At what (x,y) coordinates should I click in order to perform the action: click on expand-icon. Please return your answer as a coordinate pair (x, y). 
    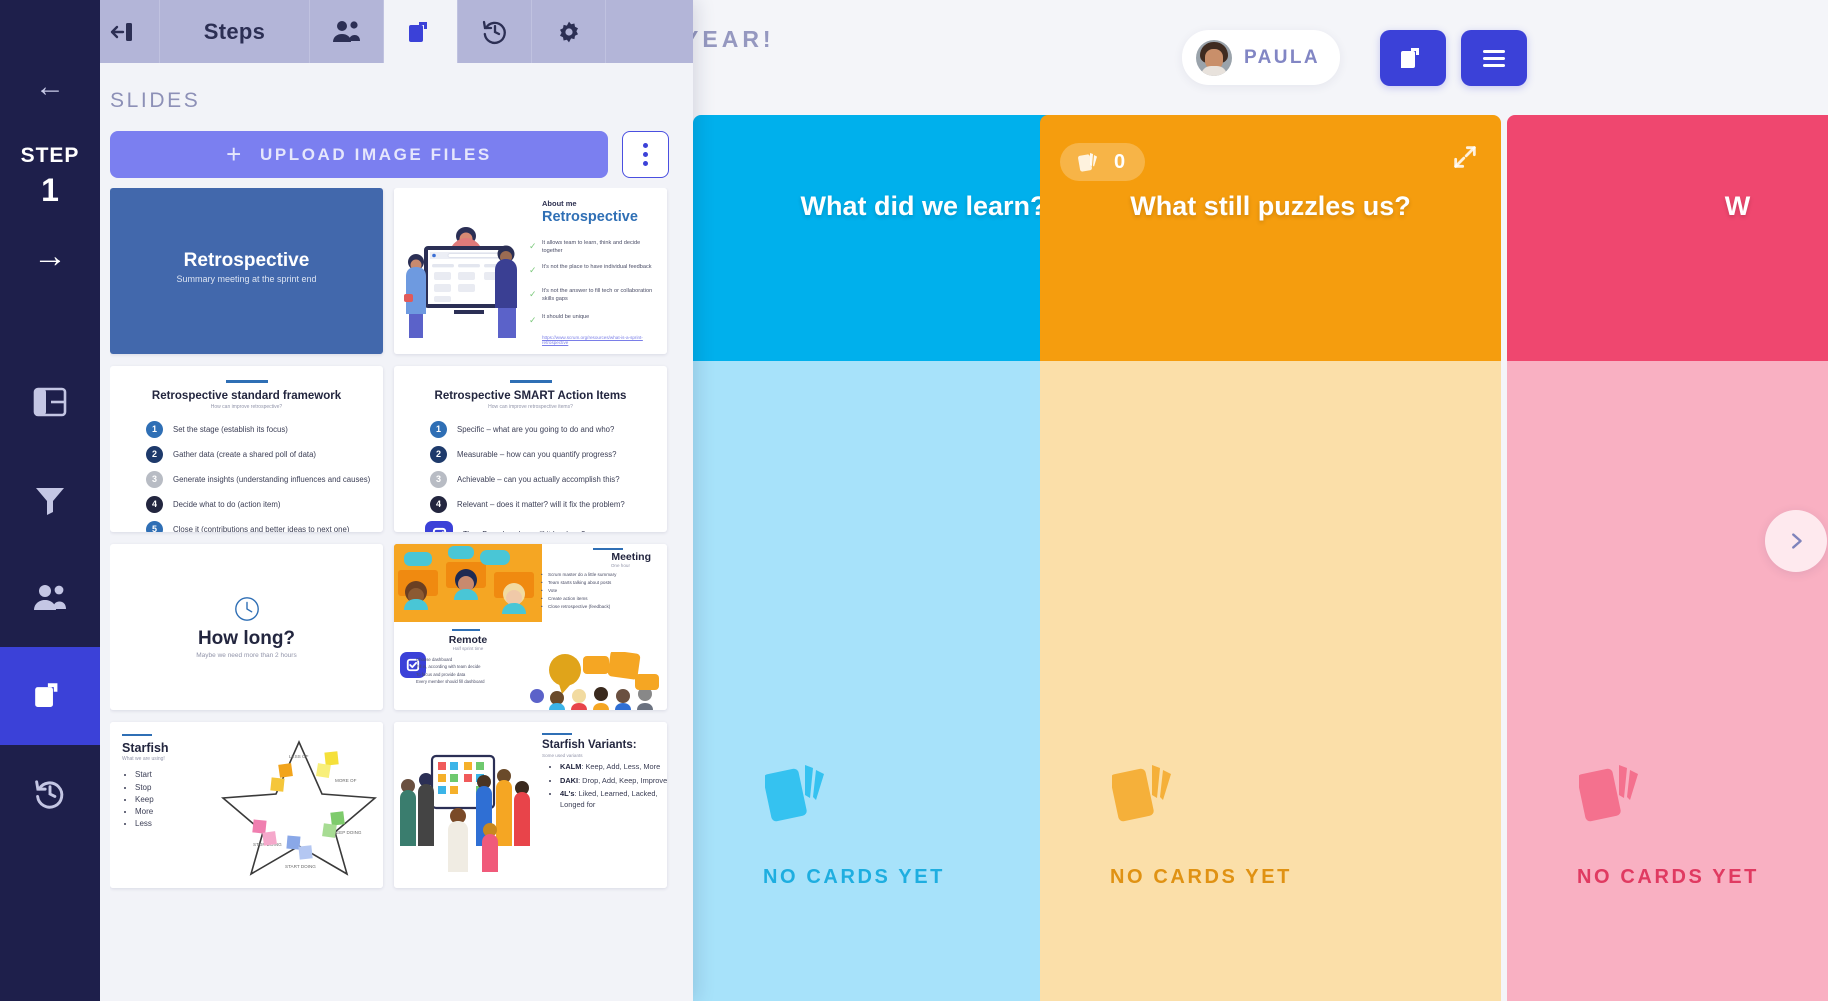
    Looking at the image, I should click on (1465, 157).